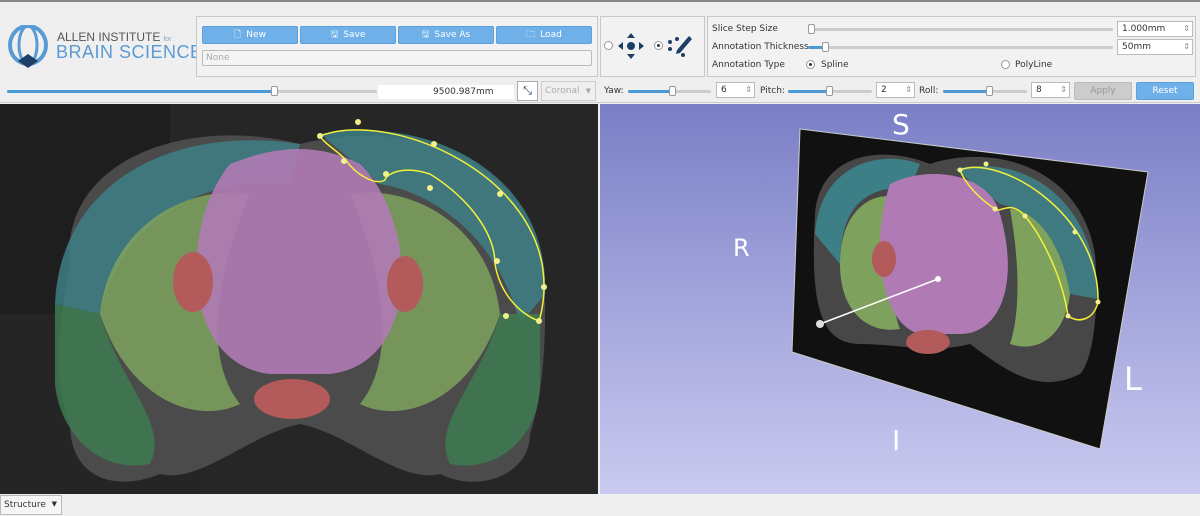 The width and height of the screenshot is (1200, 516). I want to click on new-button: 🗋 New, so click(250, 35).